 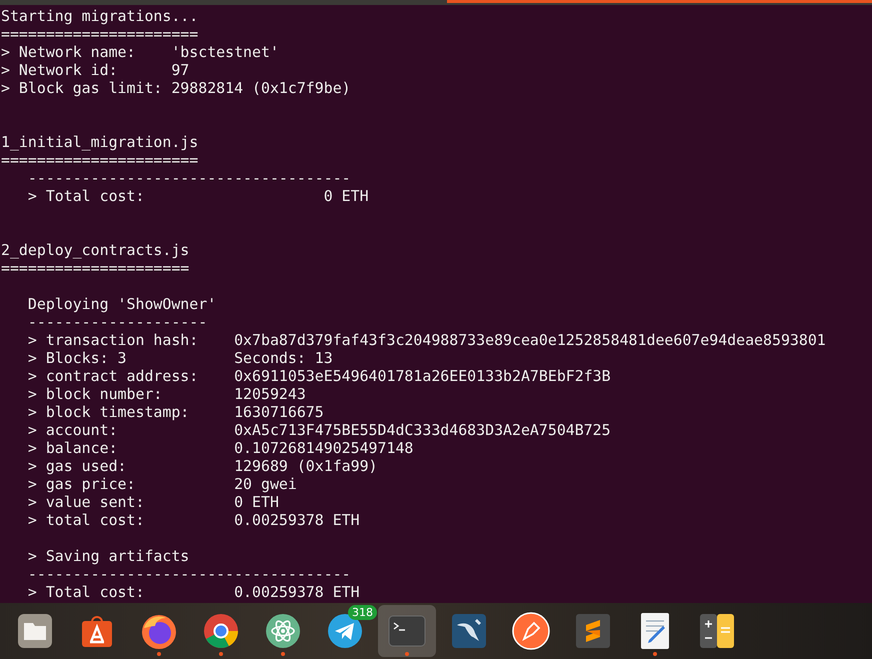 What do you see at coordinates (202, 466) in the screenshot?
I see `terminal-line: > gas used: 129689 (0x1fa99)` at bounding box center [202, 466].